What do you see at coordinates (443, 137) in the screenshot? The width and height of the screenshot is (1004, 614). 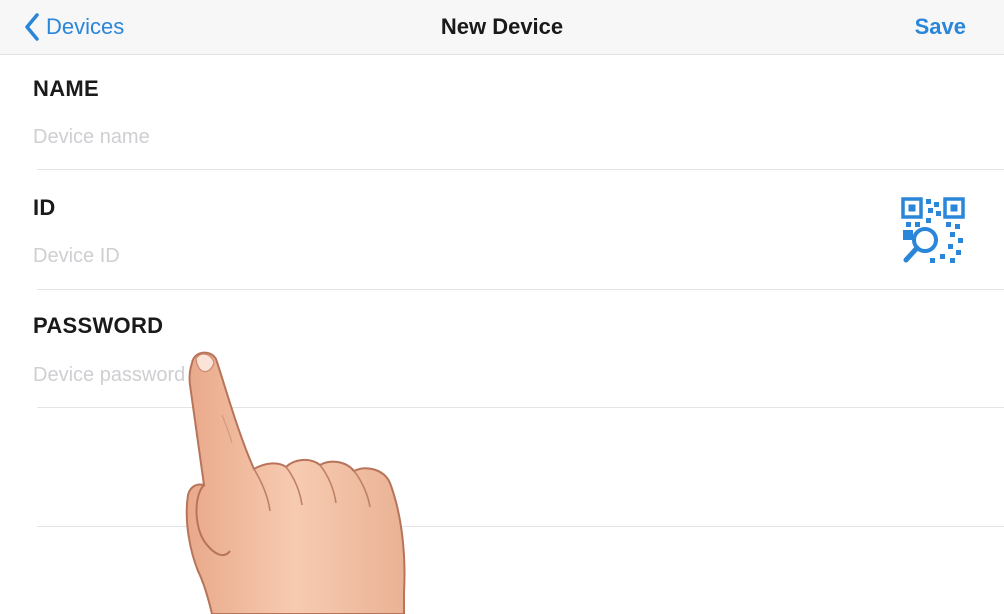 I see `device-name-input` at bounding box center [443, 137].